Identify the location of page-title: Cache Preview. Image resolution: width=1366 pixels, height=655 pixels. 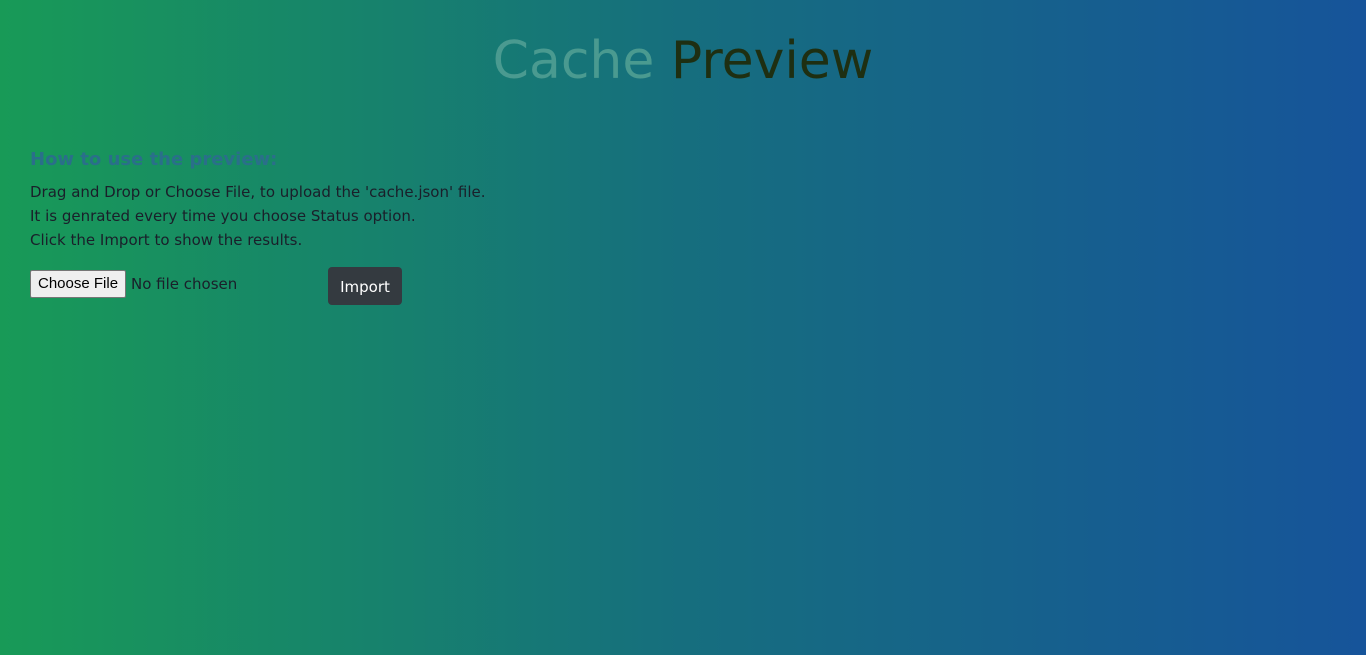
(683, 61).